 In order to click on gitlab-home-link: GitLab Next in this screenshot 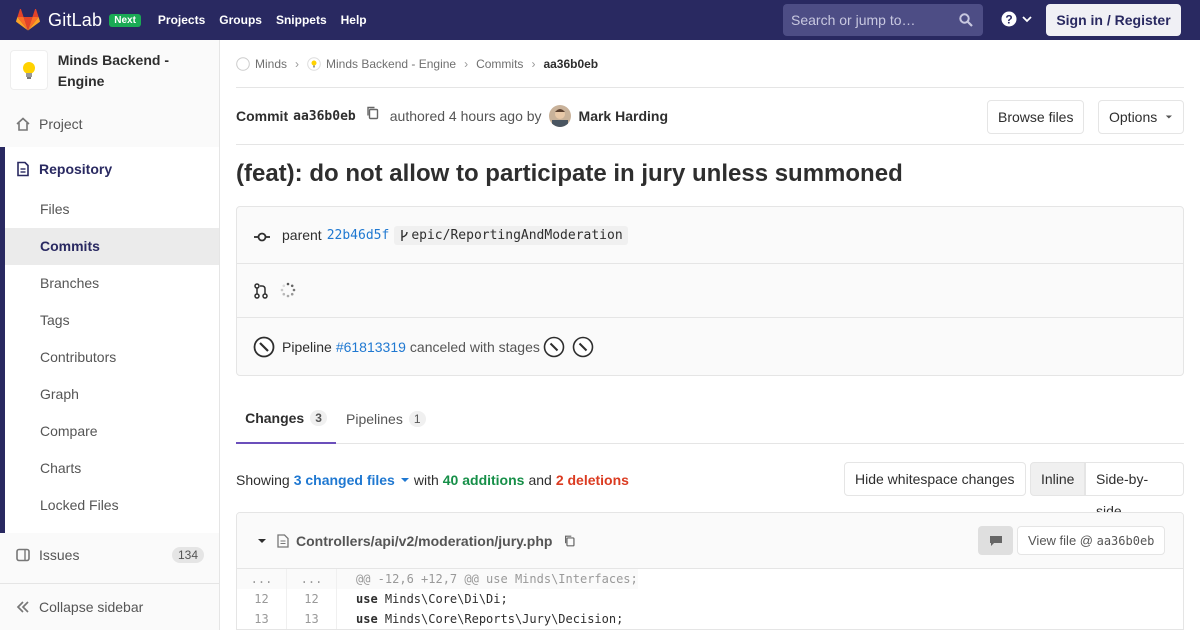, I will do `click(78, 20)`.